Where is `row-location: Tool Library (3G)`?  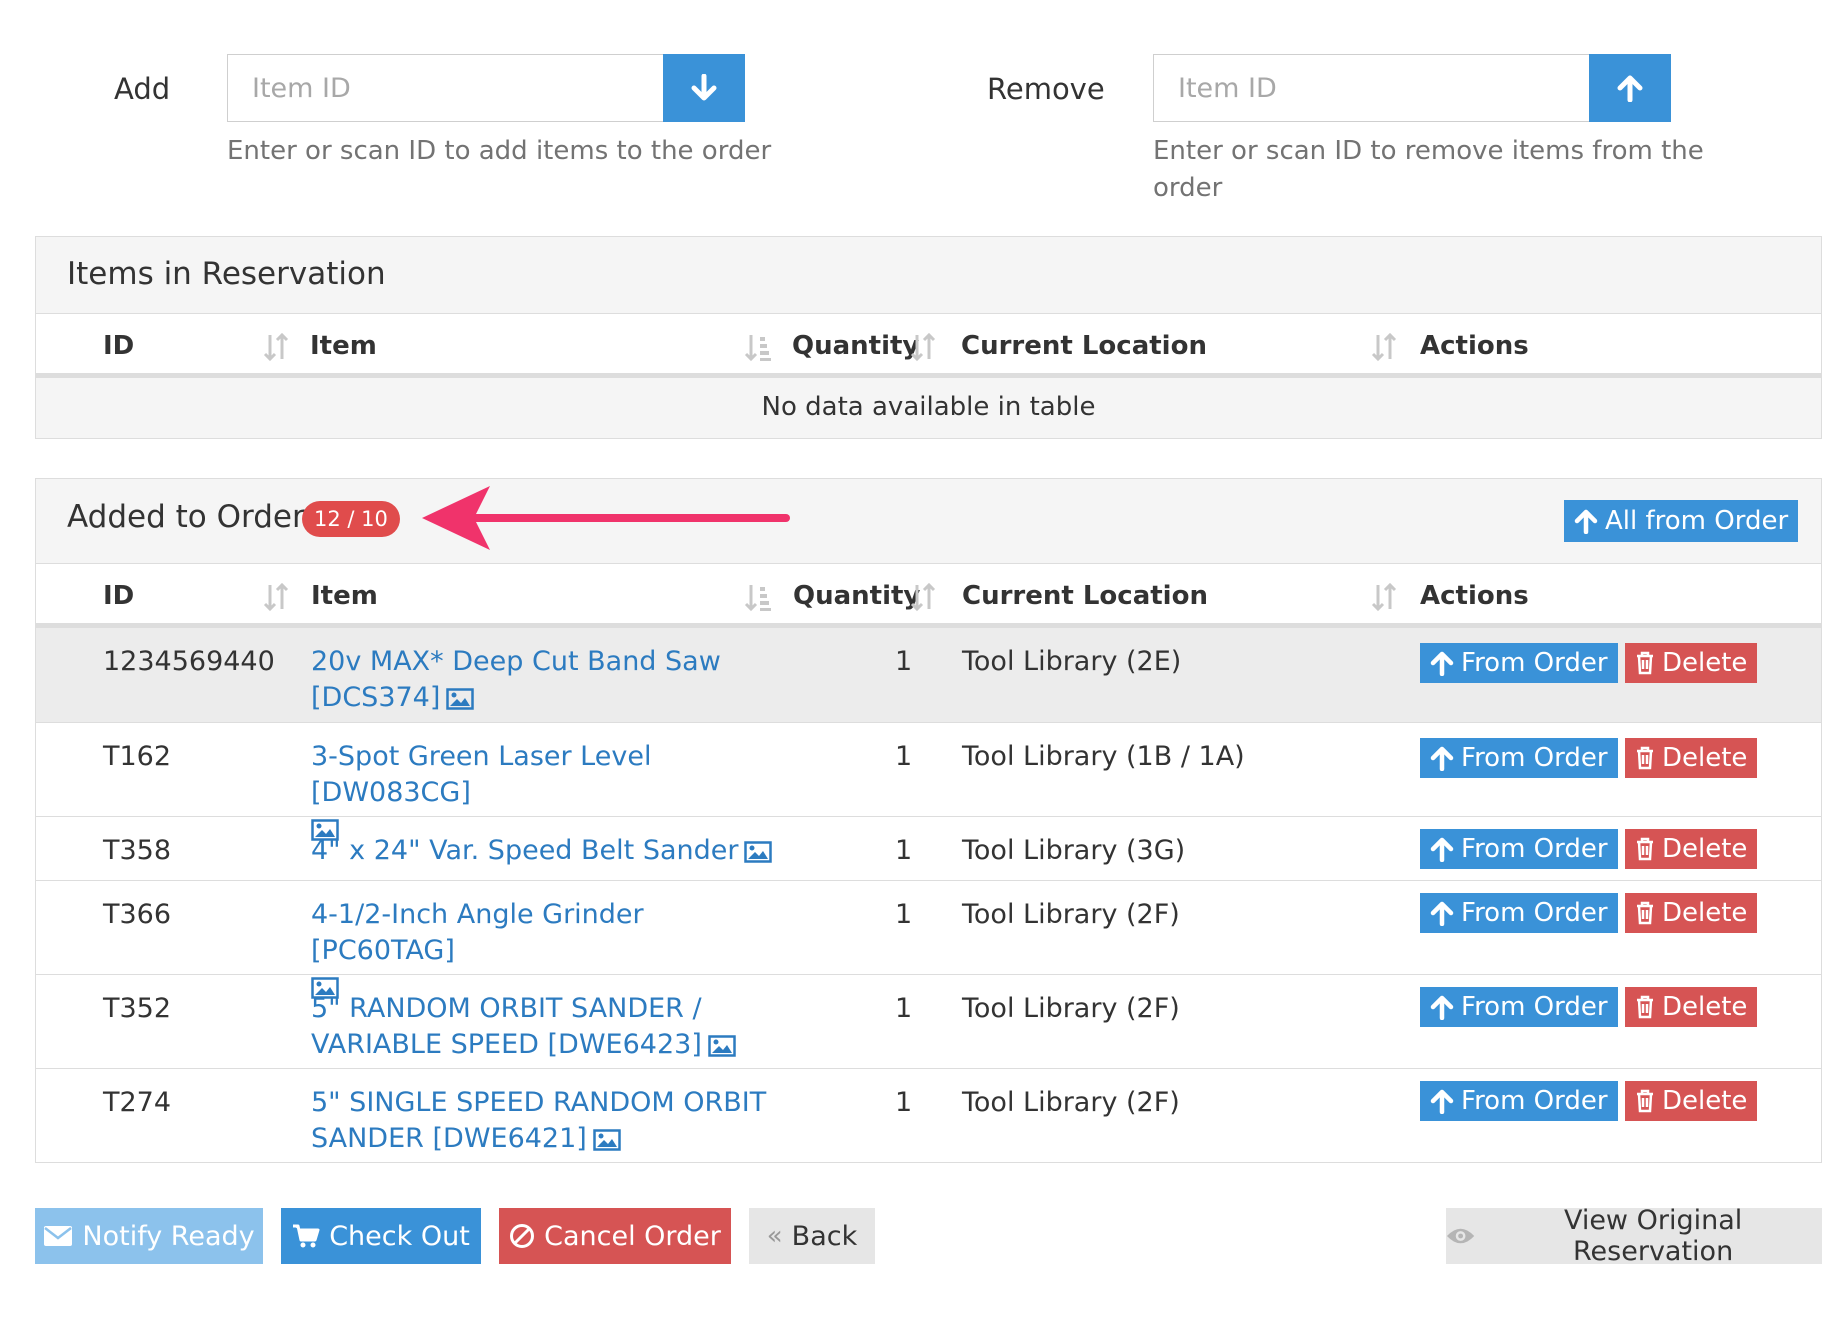 row-location: Tool Library (3G) is located at coordinates (1074, 850).